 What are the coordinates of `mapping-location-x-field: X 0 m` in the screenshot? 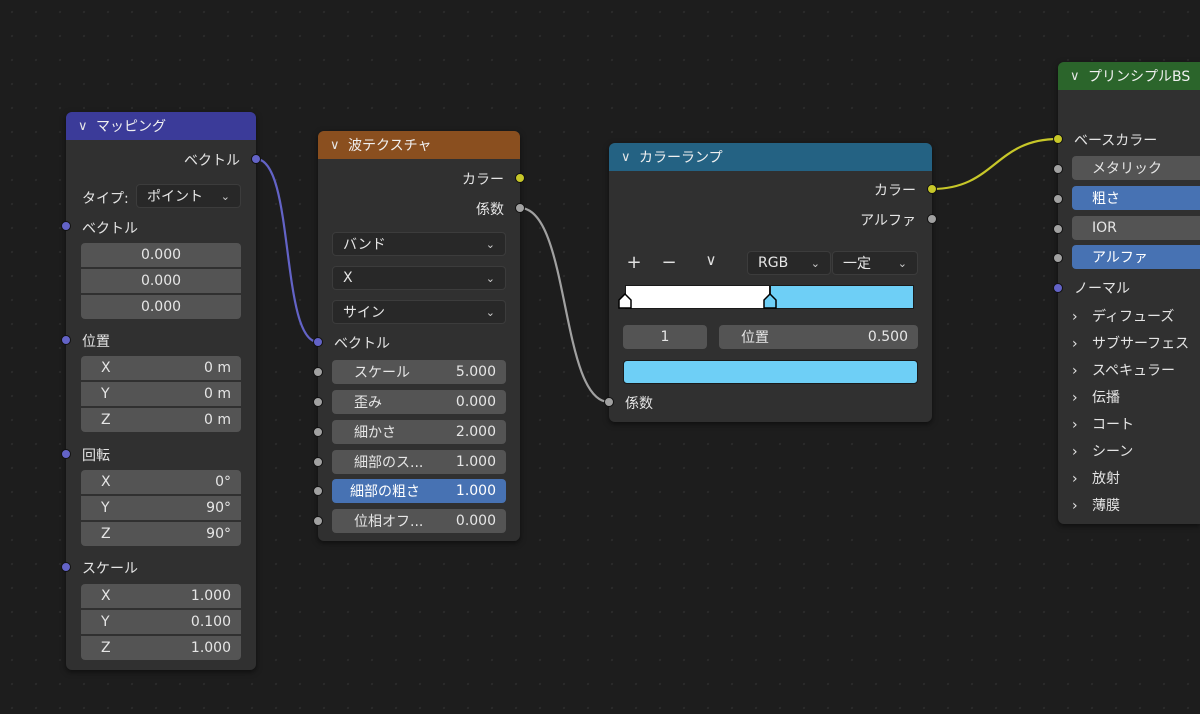 It's located at (161, 368).